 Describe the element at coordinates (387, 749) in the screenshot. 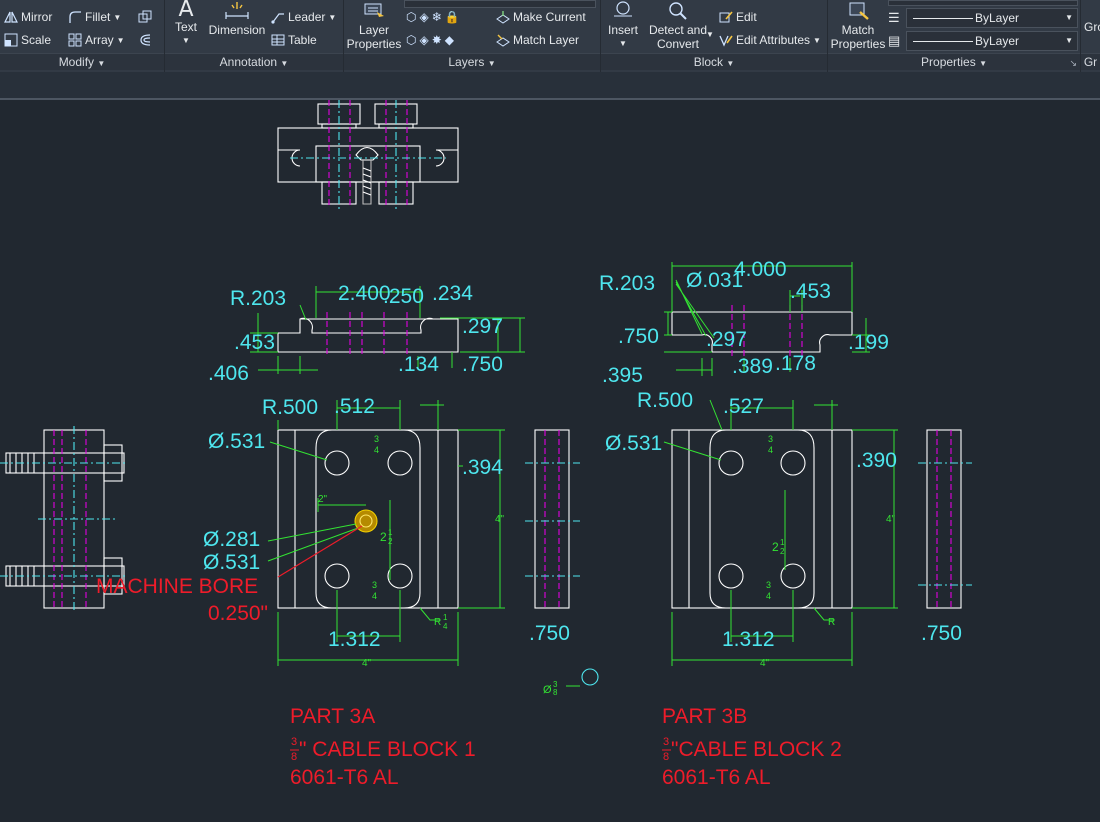

I see `part-a-name: " CABLE BLOCK 1` at that location.